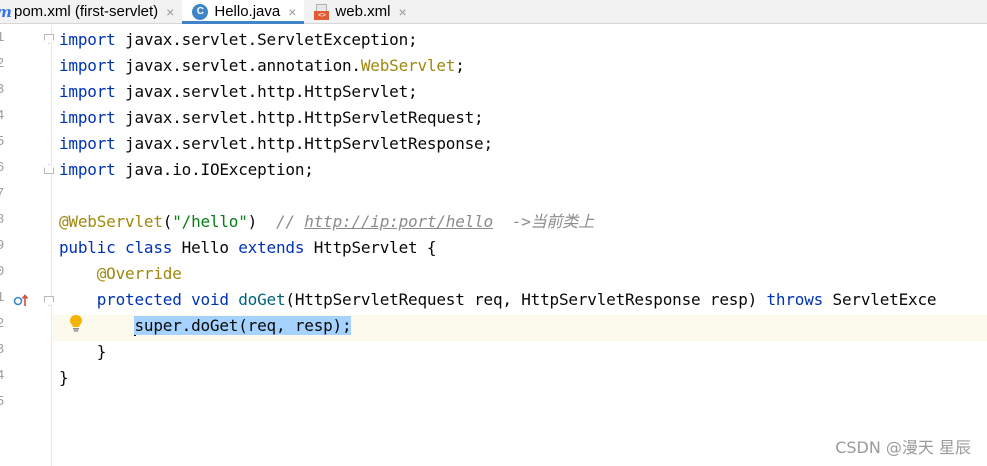  What do you see at coordinates (2, 194) in the screenshot?
I see `line-number: 7` at bounding box center [2, 194].